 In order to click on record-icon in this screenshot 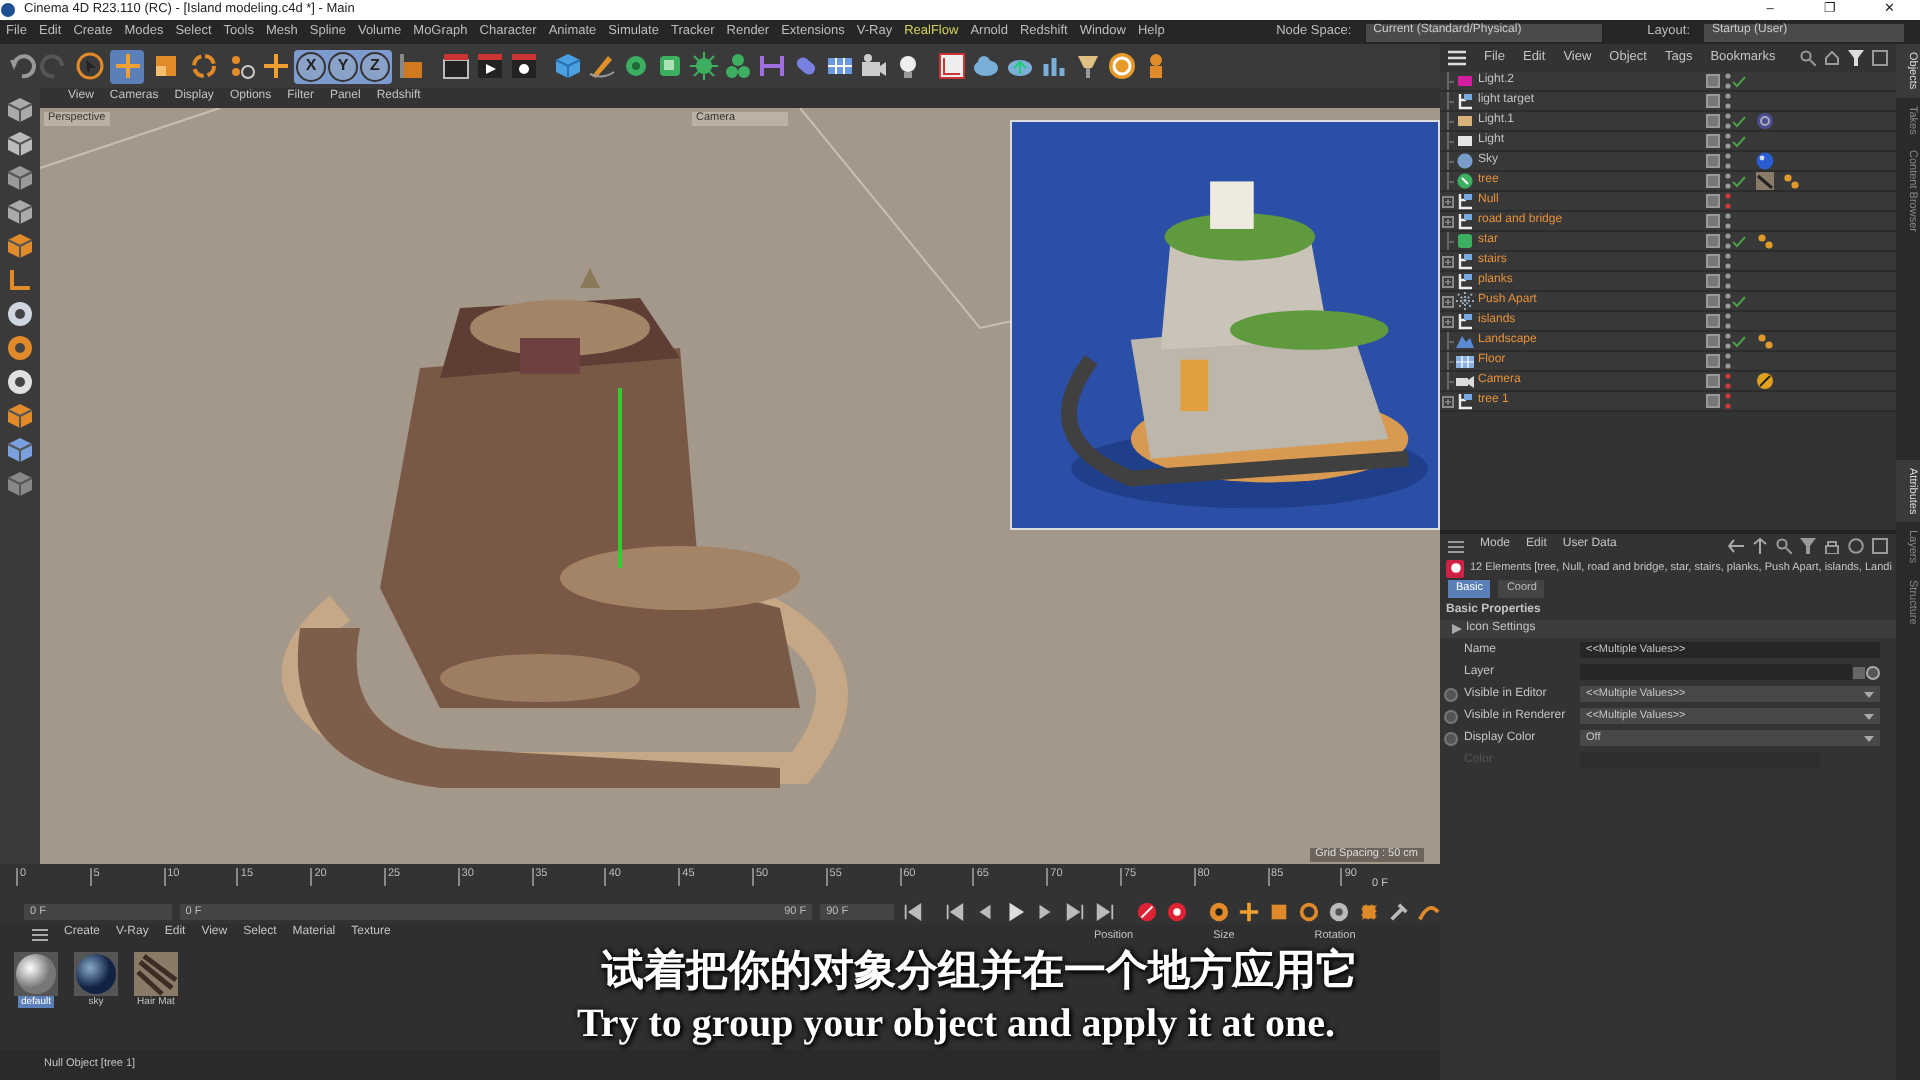, I will do `click(1147, 912)`.